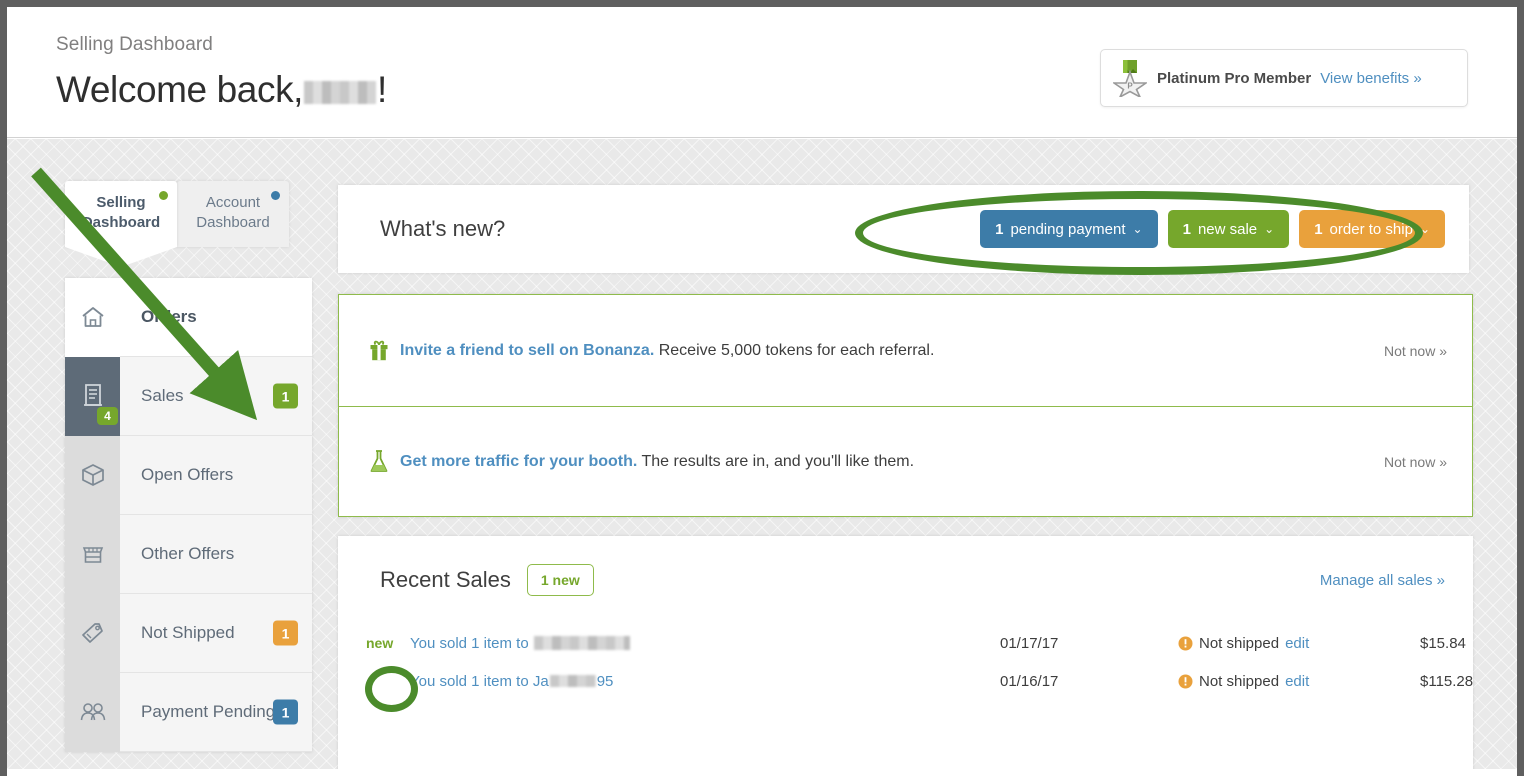 This screenshot has width=1524, height=776. I want to click on welcome-suffix: !, so click(382, 89).